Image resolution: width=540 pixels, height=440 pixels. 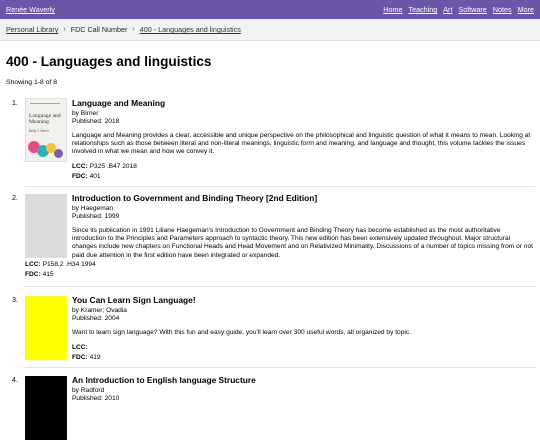 I want to click on nav-art-link: Art, so click(x=447, y=9).